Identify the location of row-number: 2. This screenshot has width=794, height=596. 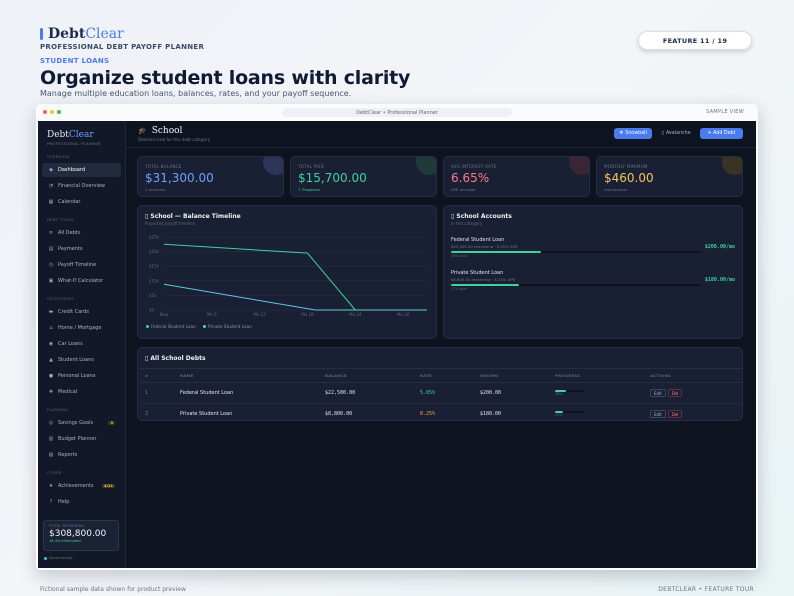
(157, 411).